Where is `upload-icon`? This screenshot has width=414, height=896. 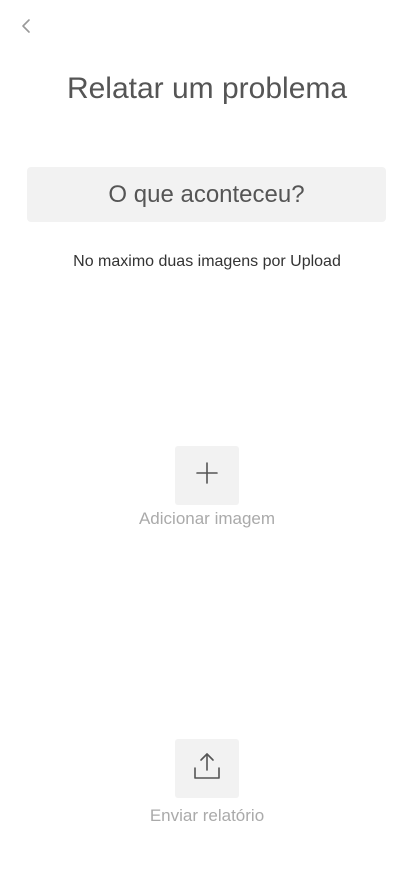 upload-icon is located at coordinates (207, 768).